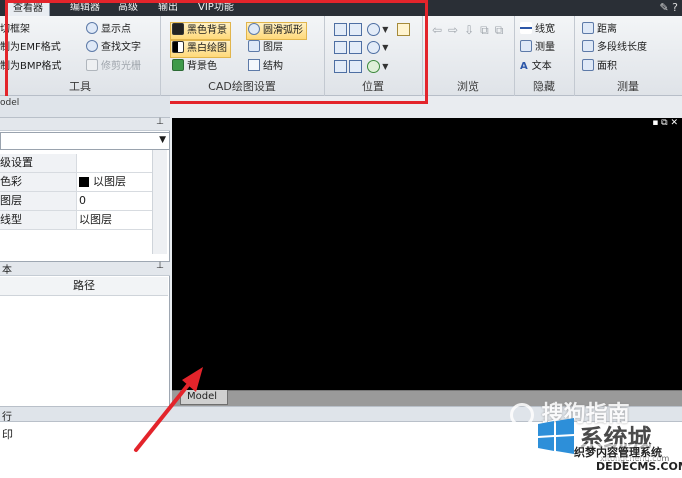  I want to click on sogou-logo-icon, so click(522, 415).